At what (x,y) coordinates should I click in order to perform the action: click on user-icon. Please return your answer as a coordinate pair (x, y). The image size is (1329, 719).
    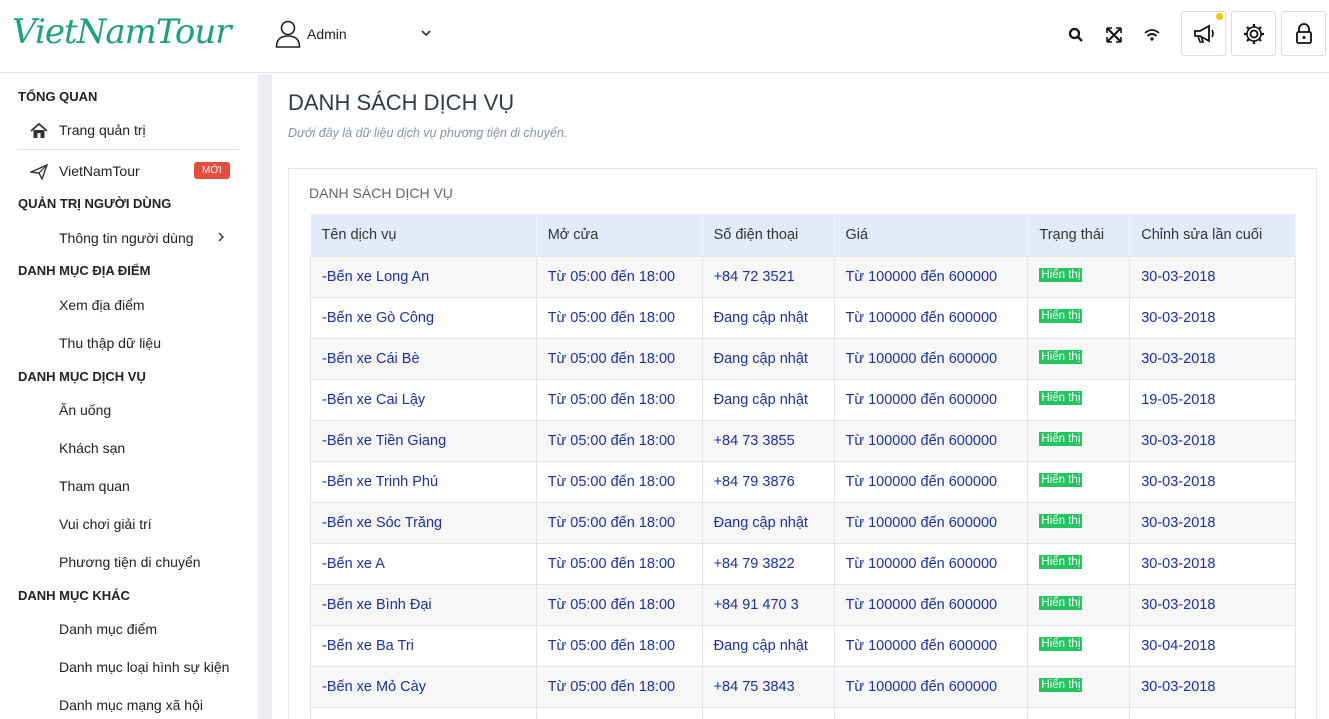
    Looking at the image, I should click on (288, 34).